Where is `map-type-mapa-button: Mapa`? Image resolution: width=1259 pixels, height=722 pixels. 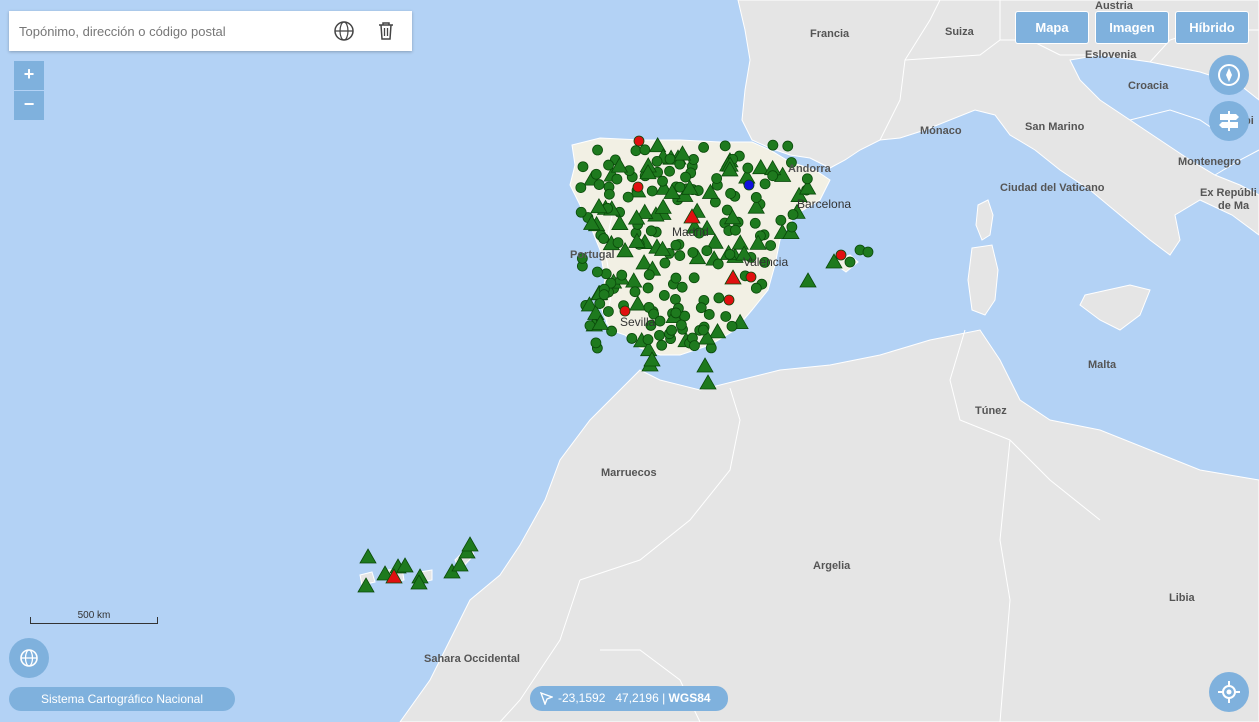 map-type-mapa-button: Mapa is located at coordinates (1052, 27).